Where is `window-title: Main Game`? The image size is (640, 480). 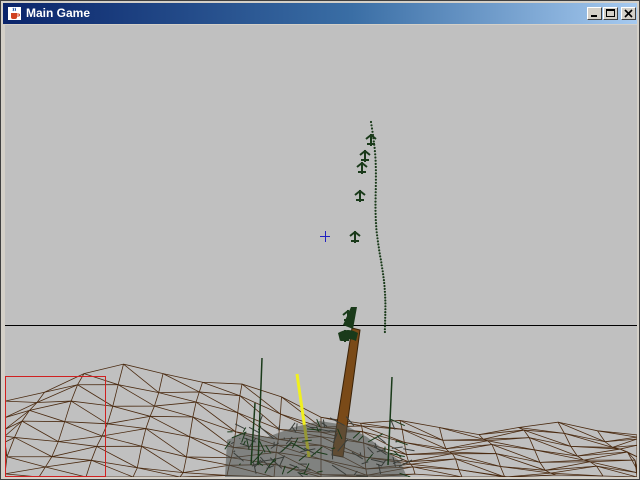
window-title: Main Game is located at coordinates (58, 13).